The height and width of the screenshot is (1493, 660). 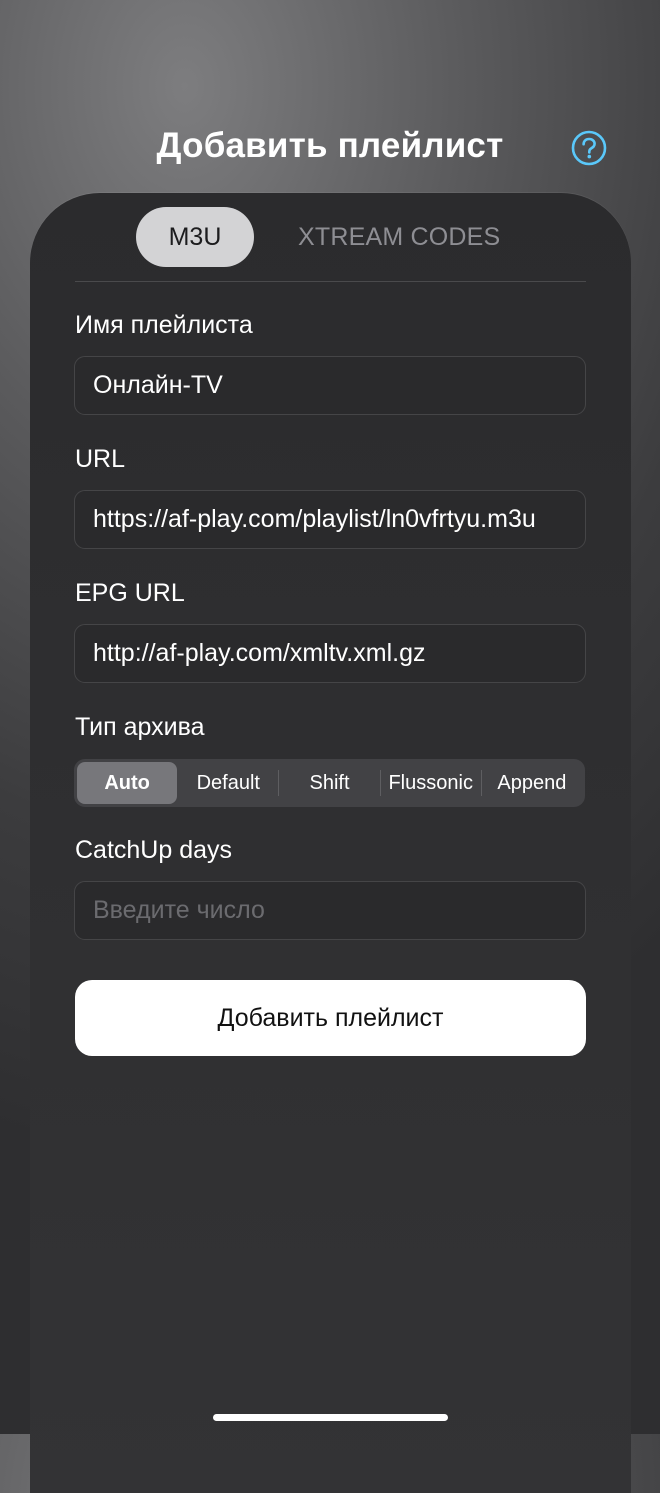 What do you see at coordinates (330, 1417) in the screenshot?
I see `home-indicator` at bounding box center [330, 1417].